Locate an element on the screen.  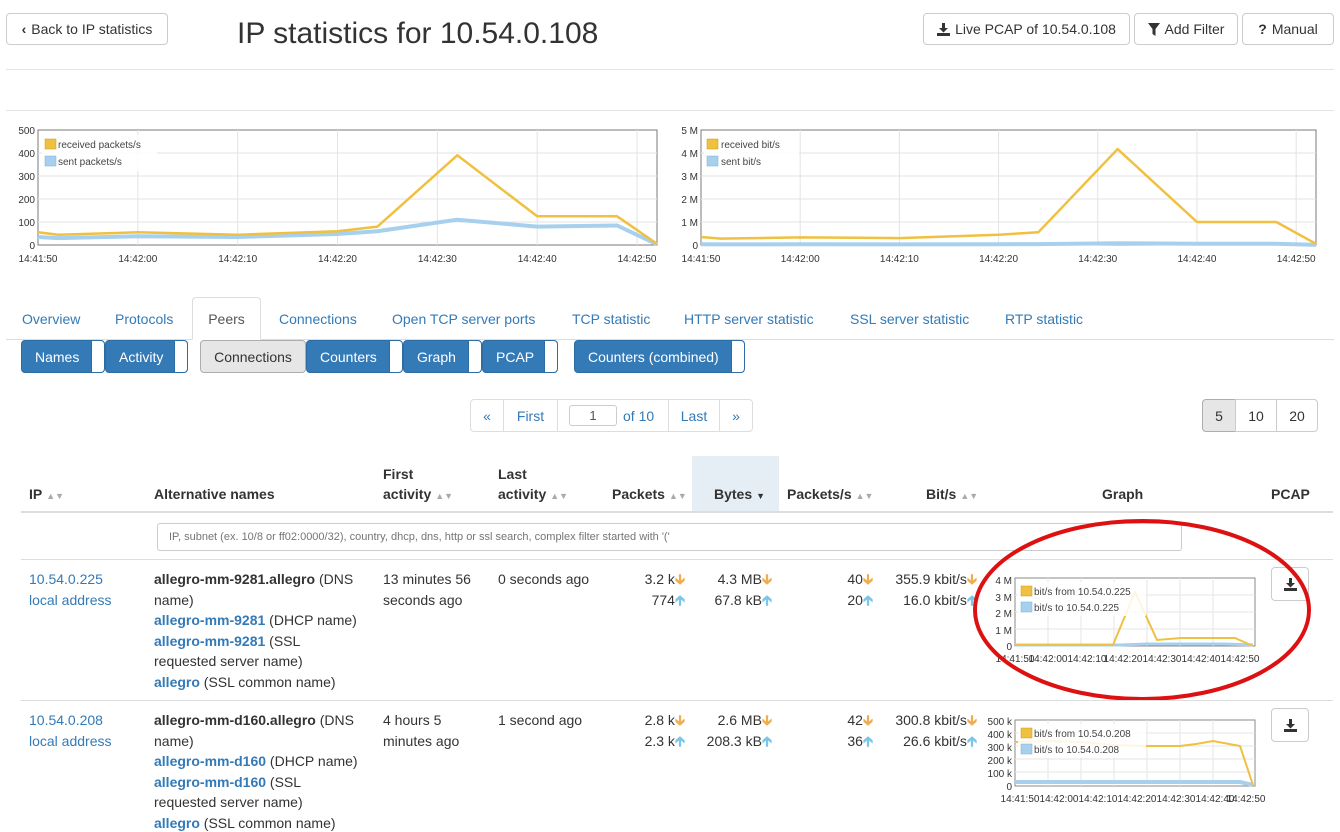
live-pcap-button: Live PCAP of 10.54.0.108 is located at coordinates (1026, 29).